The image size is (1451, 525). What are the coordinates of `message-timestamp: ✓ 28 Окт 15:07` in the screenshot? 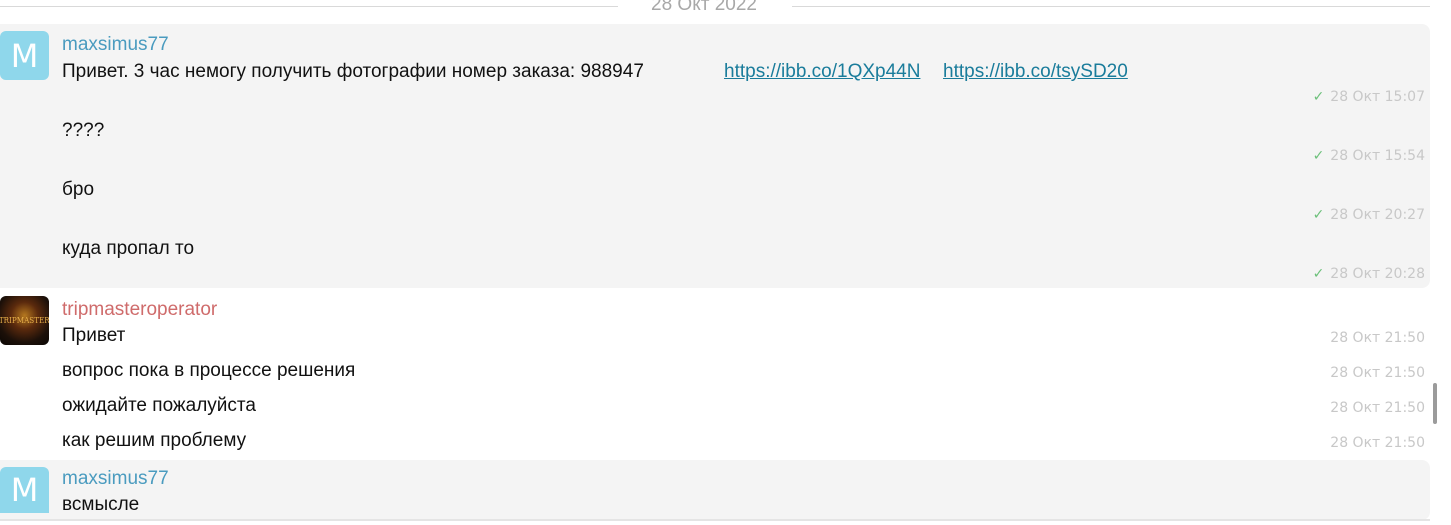 It's located at (1369, 97).